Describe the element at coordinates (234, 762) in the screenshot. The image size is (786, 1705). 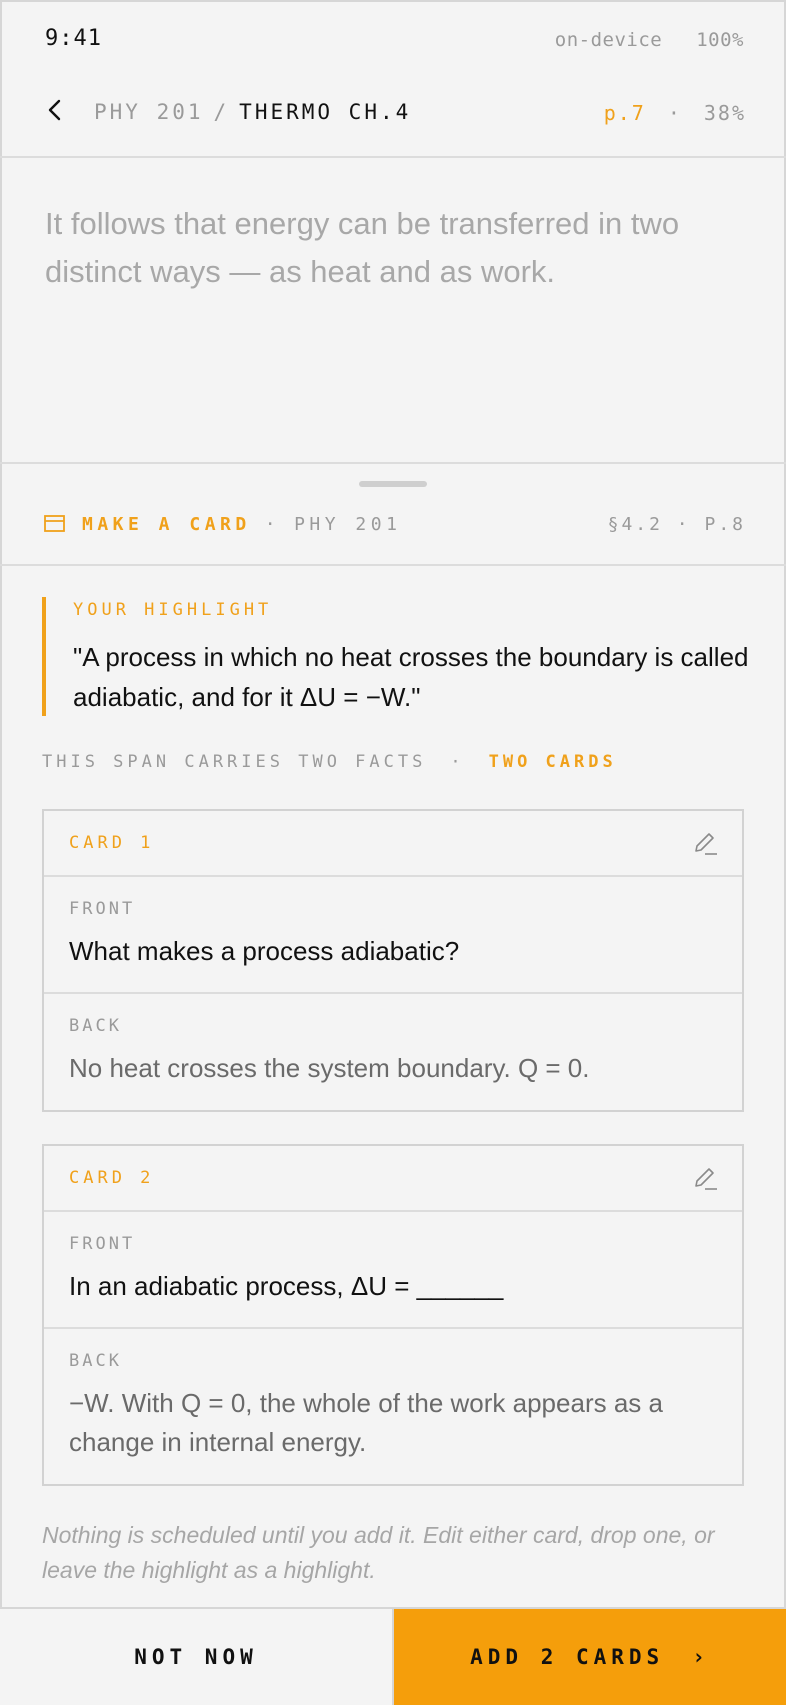
I see `facts-text: THIS SPAN CARRIES TWO FACTS` at that location.